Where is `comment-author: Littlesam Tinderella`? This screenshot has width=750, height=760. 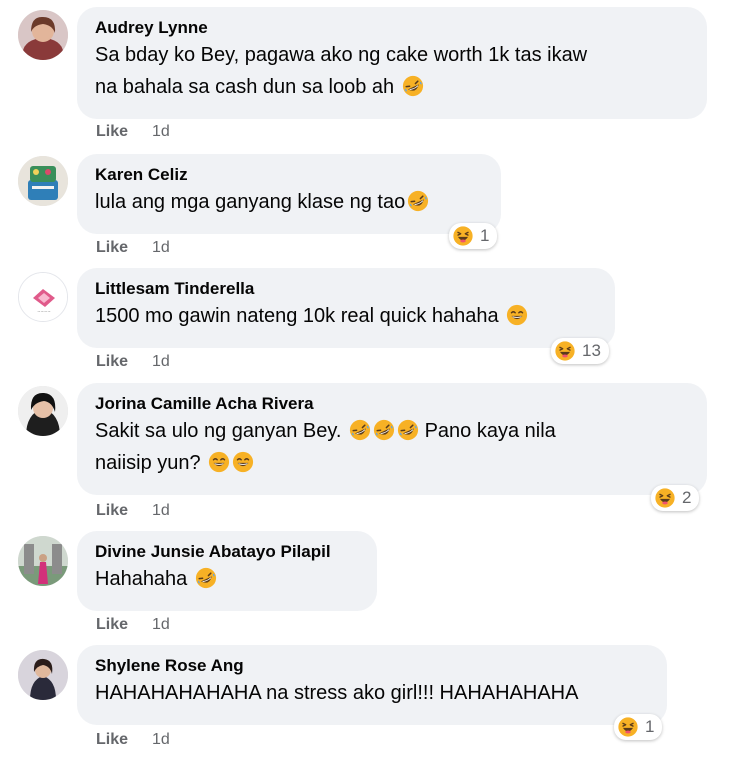
comment-author: Littlesam Tinderella is located at coordinates (346, 289).